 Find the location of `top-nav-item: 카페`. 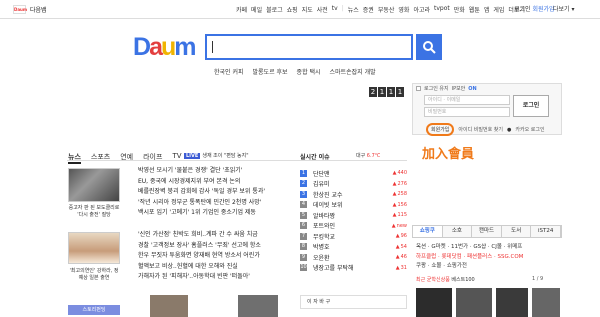

top-nav-item: 카페 is located at coordinates (241, 9).